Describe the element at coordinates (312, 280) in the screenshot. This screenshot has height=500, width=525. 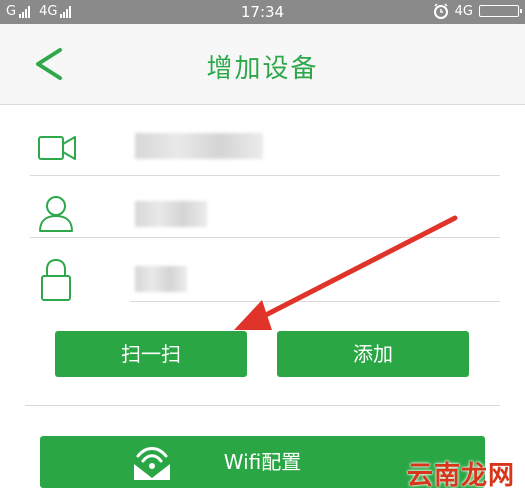
I see `password-input` at that location.